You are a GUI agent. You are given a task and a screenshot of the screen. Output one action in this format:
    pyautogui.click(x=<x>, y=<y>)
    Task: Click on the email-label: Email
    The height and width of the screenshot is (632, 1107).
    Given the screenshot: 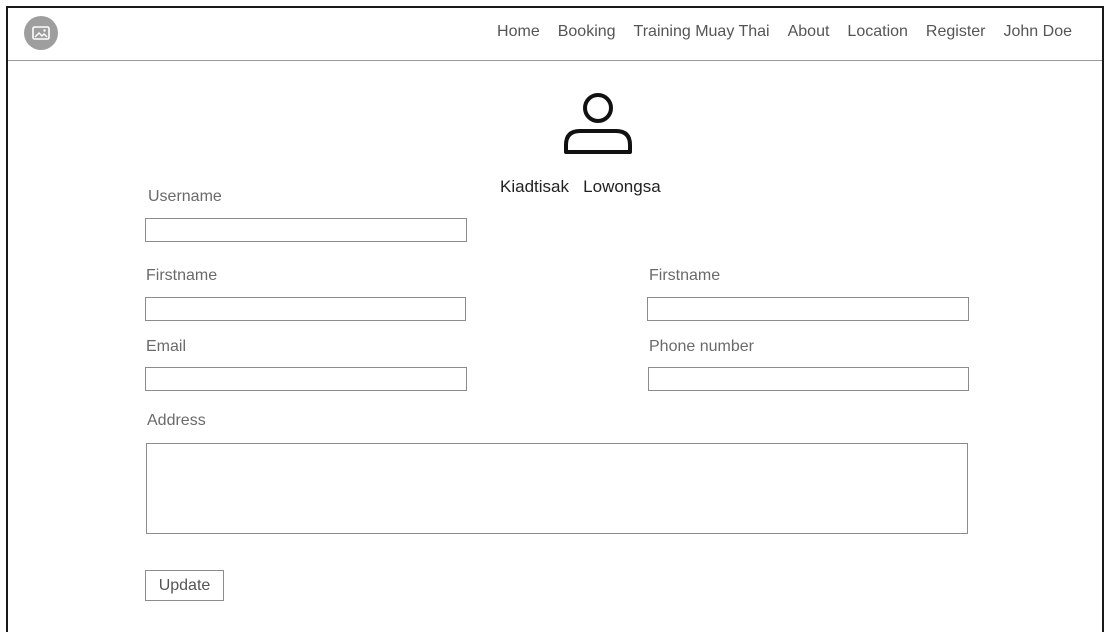 What is the action you would take?
    pyautogui.click(x=166, y=346)
    